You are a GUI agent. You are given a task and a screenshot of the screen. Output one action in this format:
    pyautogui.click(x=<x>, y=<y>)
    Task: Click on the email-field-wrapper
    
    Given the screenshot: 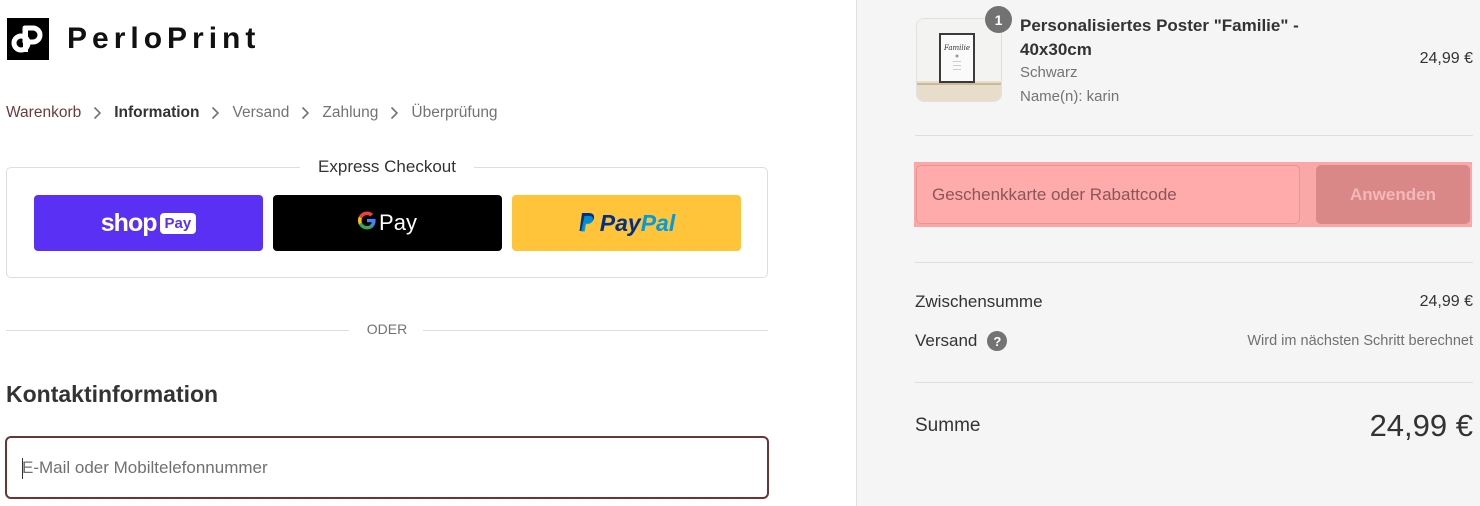 What is the action you would take?
    pyautogui.click(x=387, y=467)
    